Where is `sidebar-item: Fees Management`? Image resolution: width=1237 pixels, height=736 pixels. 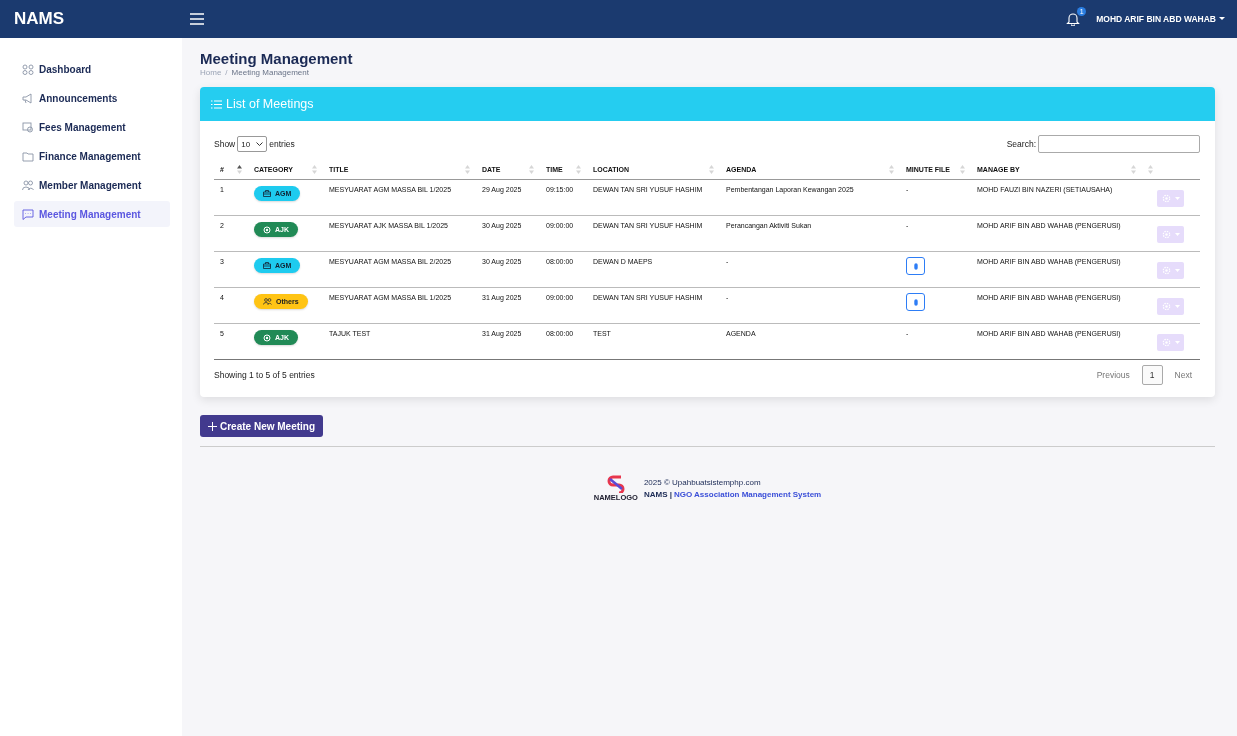
sidebar-item: Fees Management is located at coordinates (92, 127).